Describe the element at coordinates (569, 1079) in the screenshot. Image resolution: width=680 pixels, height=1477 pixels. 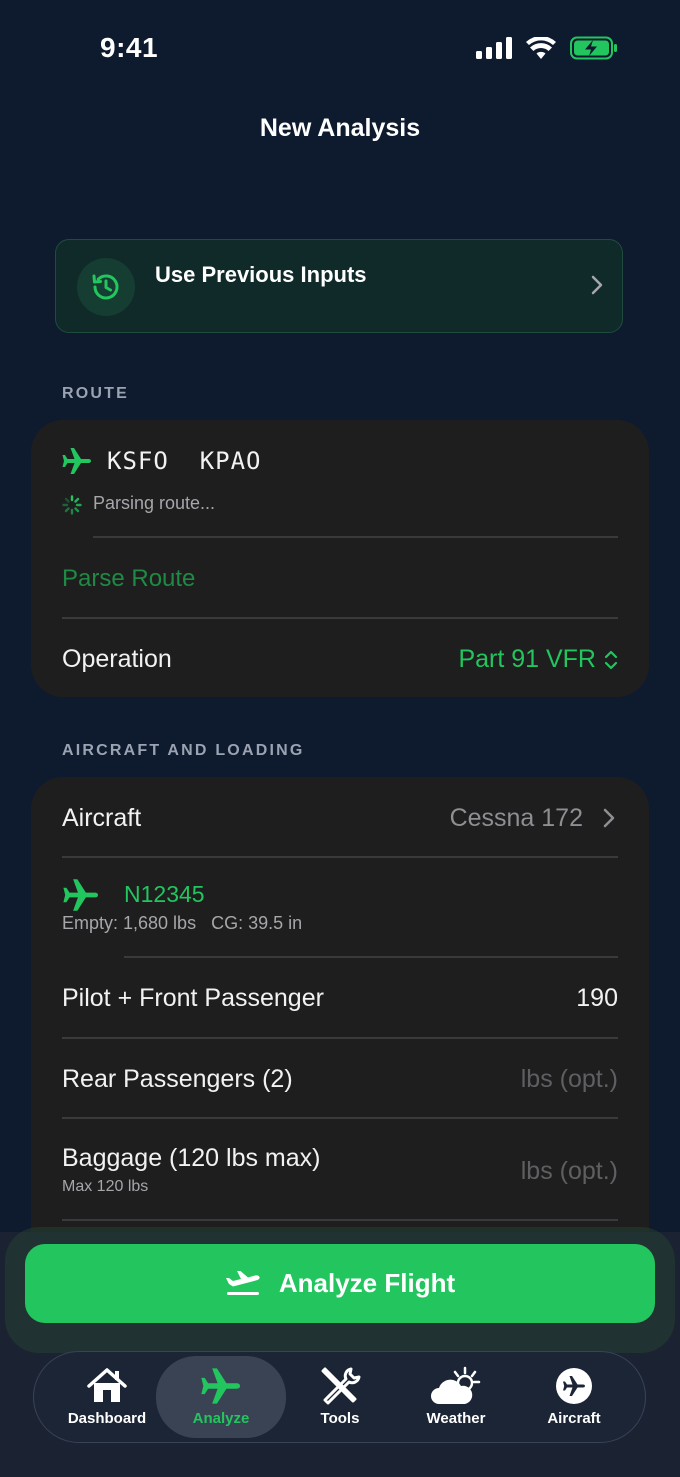
I see `rear-passengers-input: lbs (opt.)` at that location.